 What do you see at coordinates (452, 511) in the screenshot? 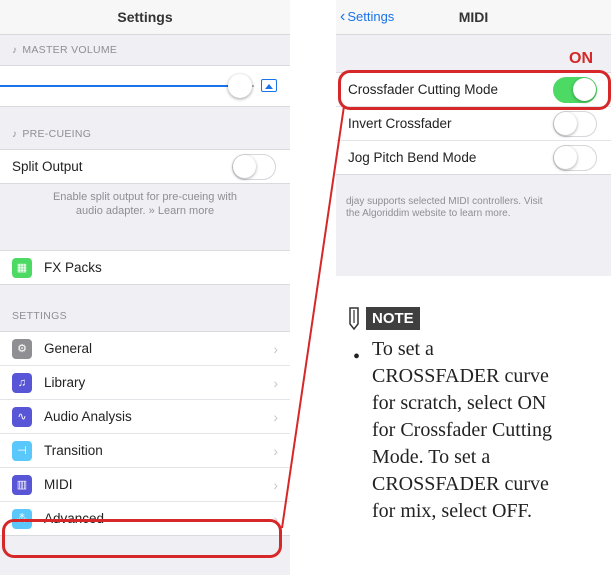
I see `note-line: for mix, select OFF.` at bounding box center [452, 511].